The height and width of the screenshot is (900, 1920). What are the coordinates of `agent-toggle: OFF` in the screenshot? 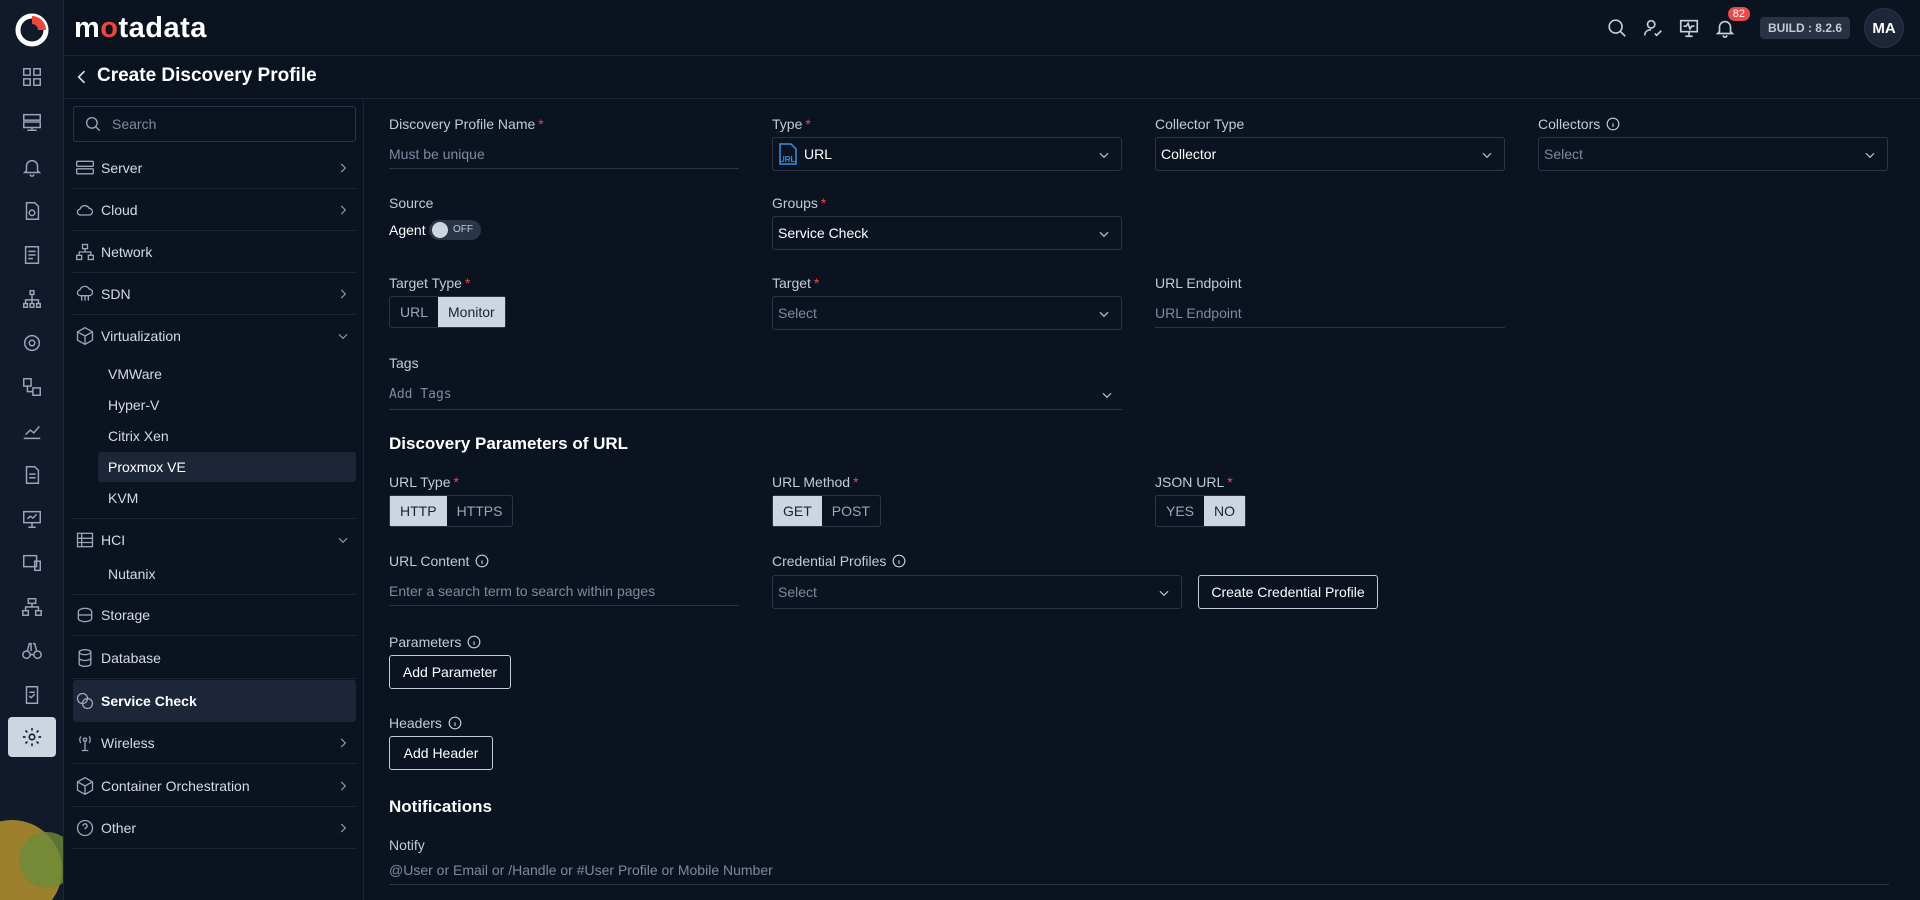 It's located at (455, 230).